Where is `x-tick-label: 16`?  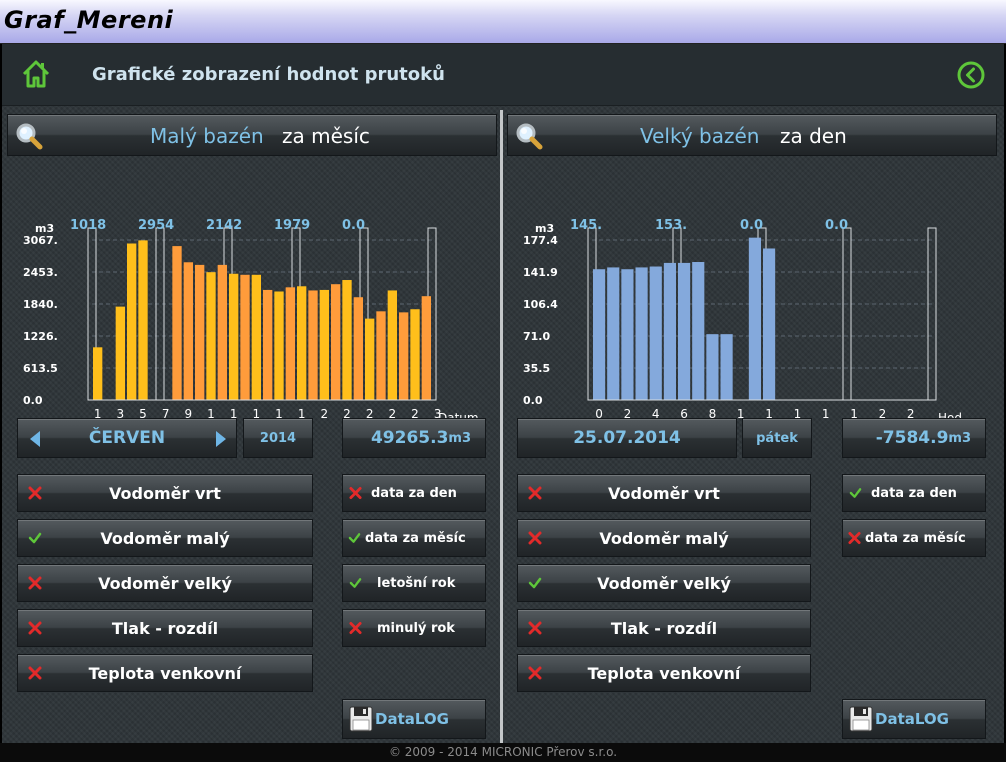
x-tick-label: 16 is located at coordinates (826, 413).